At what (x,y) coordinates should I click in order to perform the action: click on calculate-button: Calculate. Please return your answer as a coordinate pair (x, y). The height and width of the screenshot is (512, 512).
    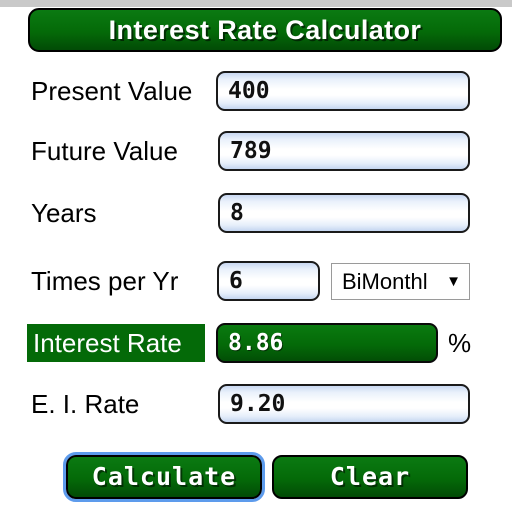
    Looking at the image, I should click on (164, 477).